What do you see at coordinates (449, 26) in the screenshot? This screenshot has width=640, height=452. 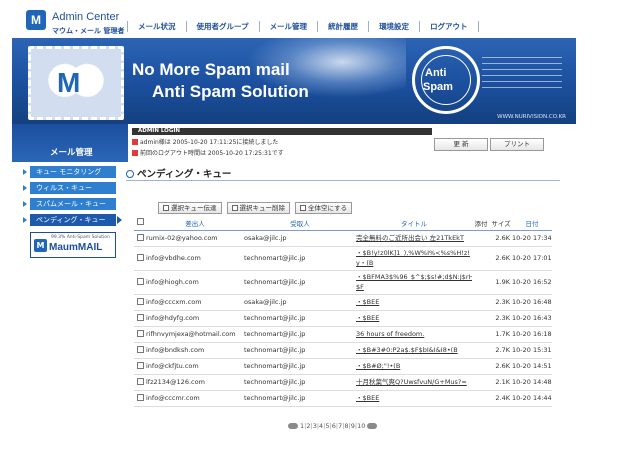 I see `nav-logout: ログアウト` at bounding box center [449, 26].